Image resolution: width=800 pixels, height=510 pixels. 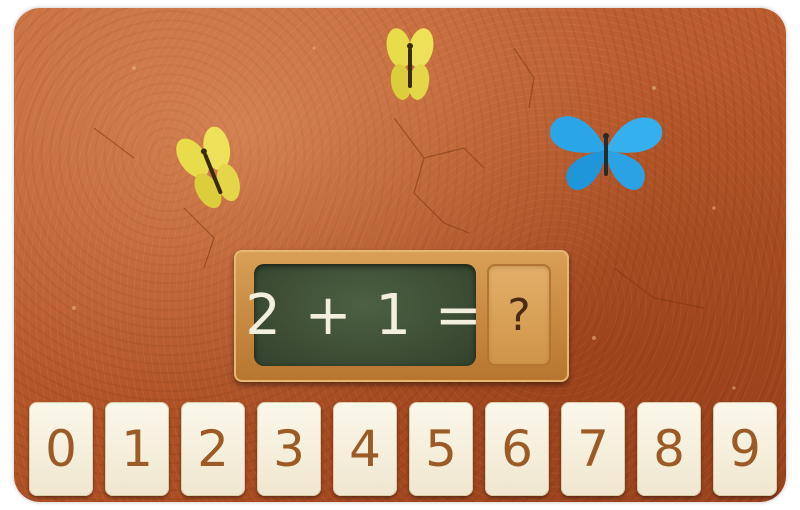 I want to click on yellow-butterfly-left, so click(x=209, y=169).